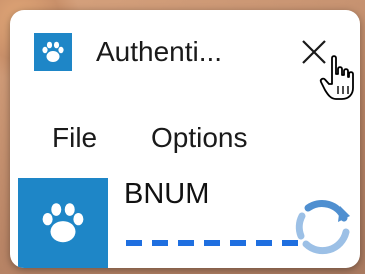  I want to click on refresh-button, so click(323, 227).